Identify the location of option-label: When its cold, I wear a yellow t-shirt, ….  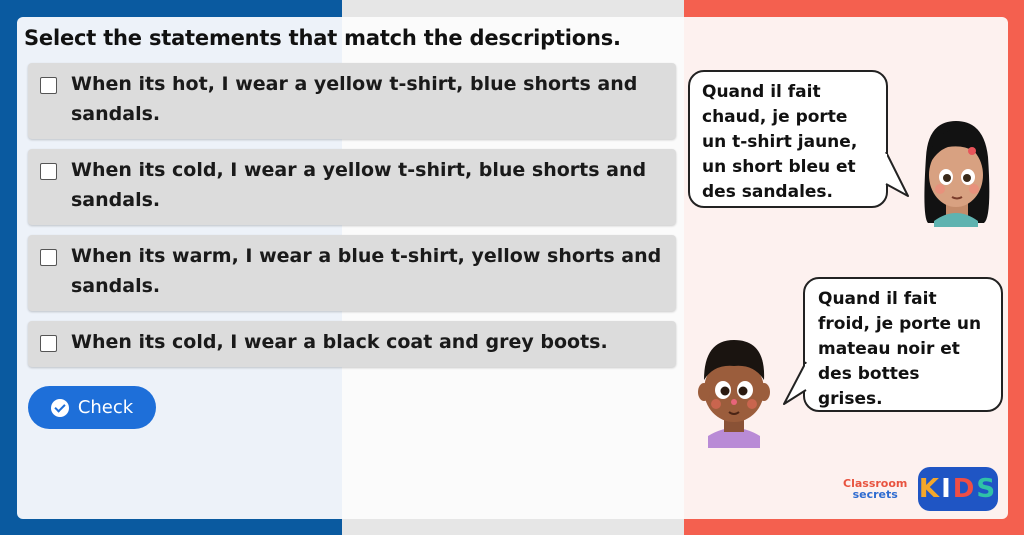
(359, 185).